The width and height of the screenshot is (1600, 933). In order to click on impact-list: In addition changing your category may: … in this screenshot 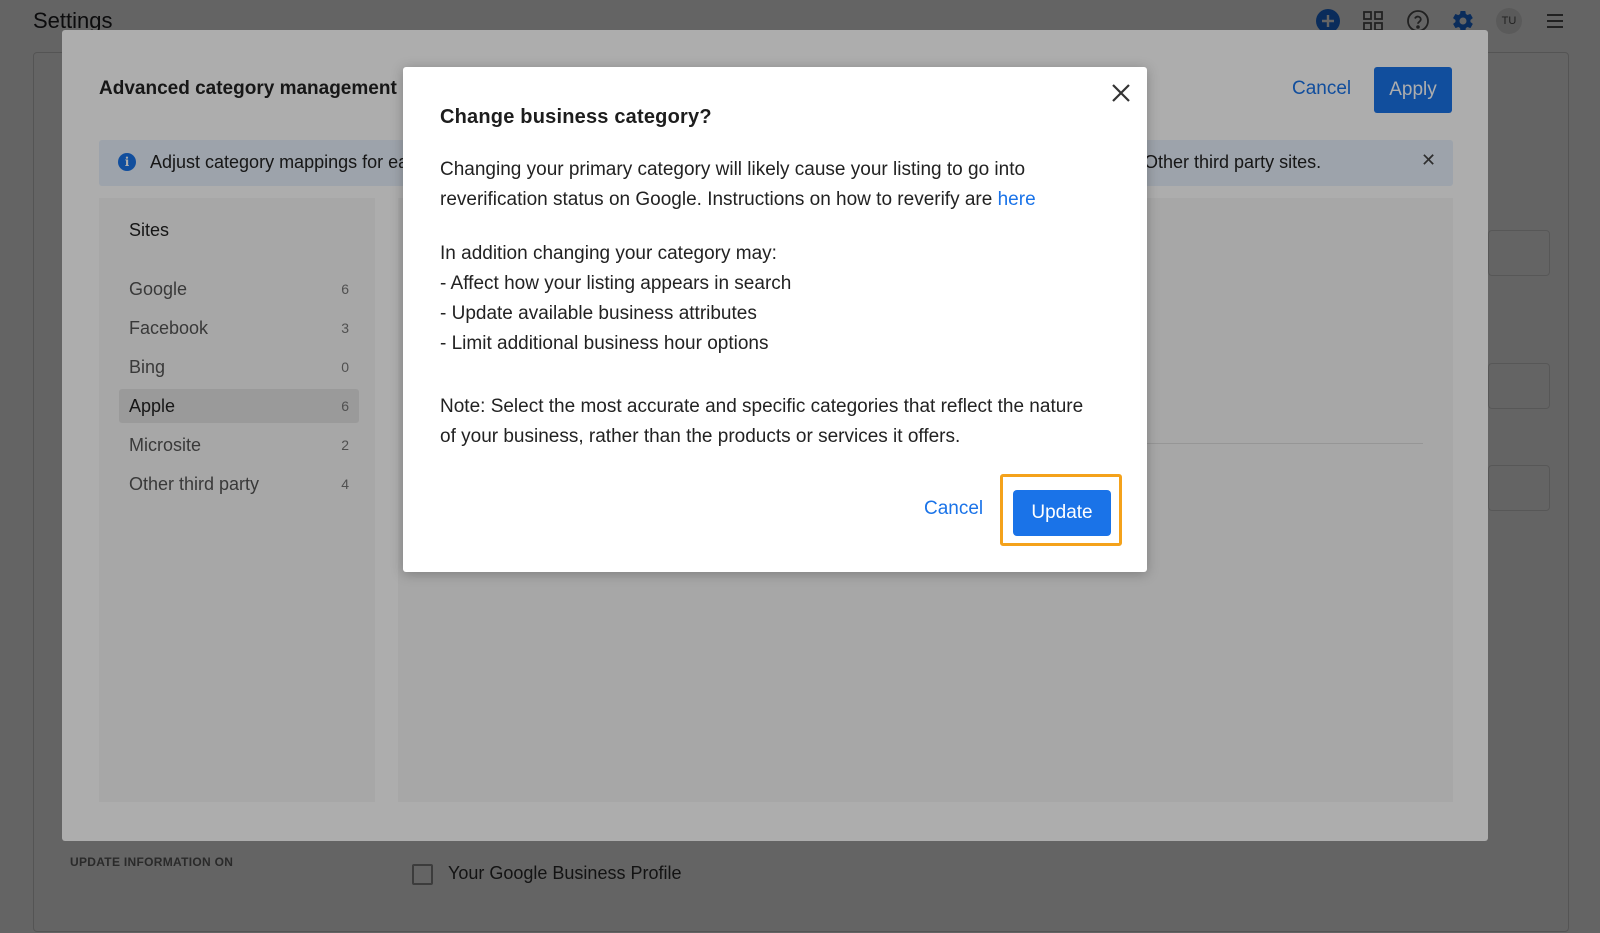, I will do `click(770, 299)`.